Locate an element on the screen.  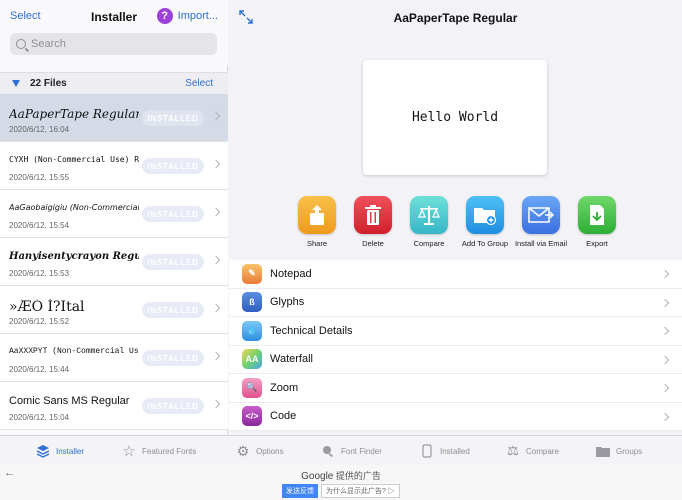
ad-text: Google 提供的广告 is located at coordinates (341, 475).